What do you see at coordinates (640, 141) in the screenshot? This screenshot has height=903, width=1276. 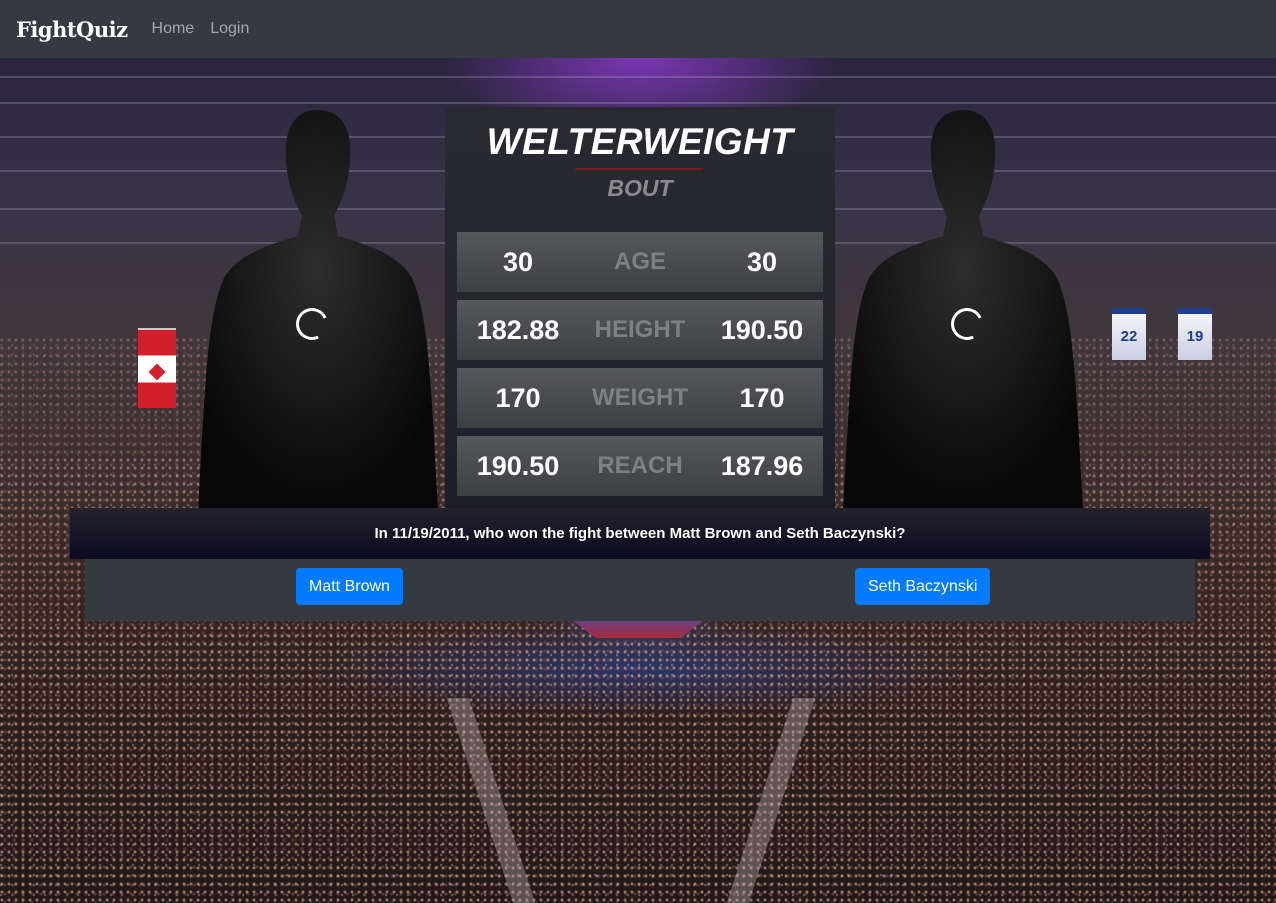 I see `weight-class-title: WELTERWEIGHT` at bounding box center [640, 141].